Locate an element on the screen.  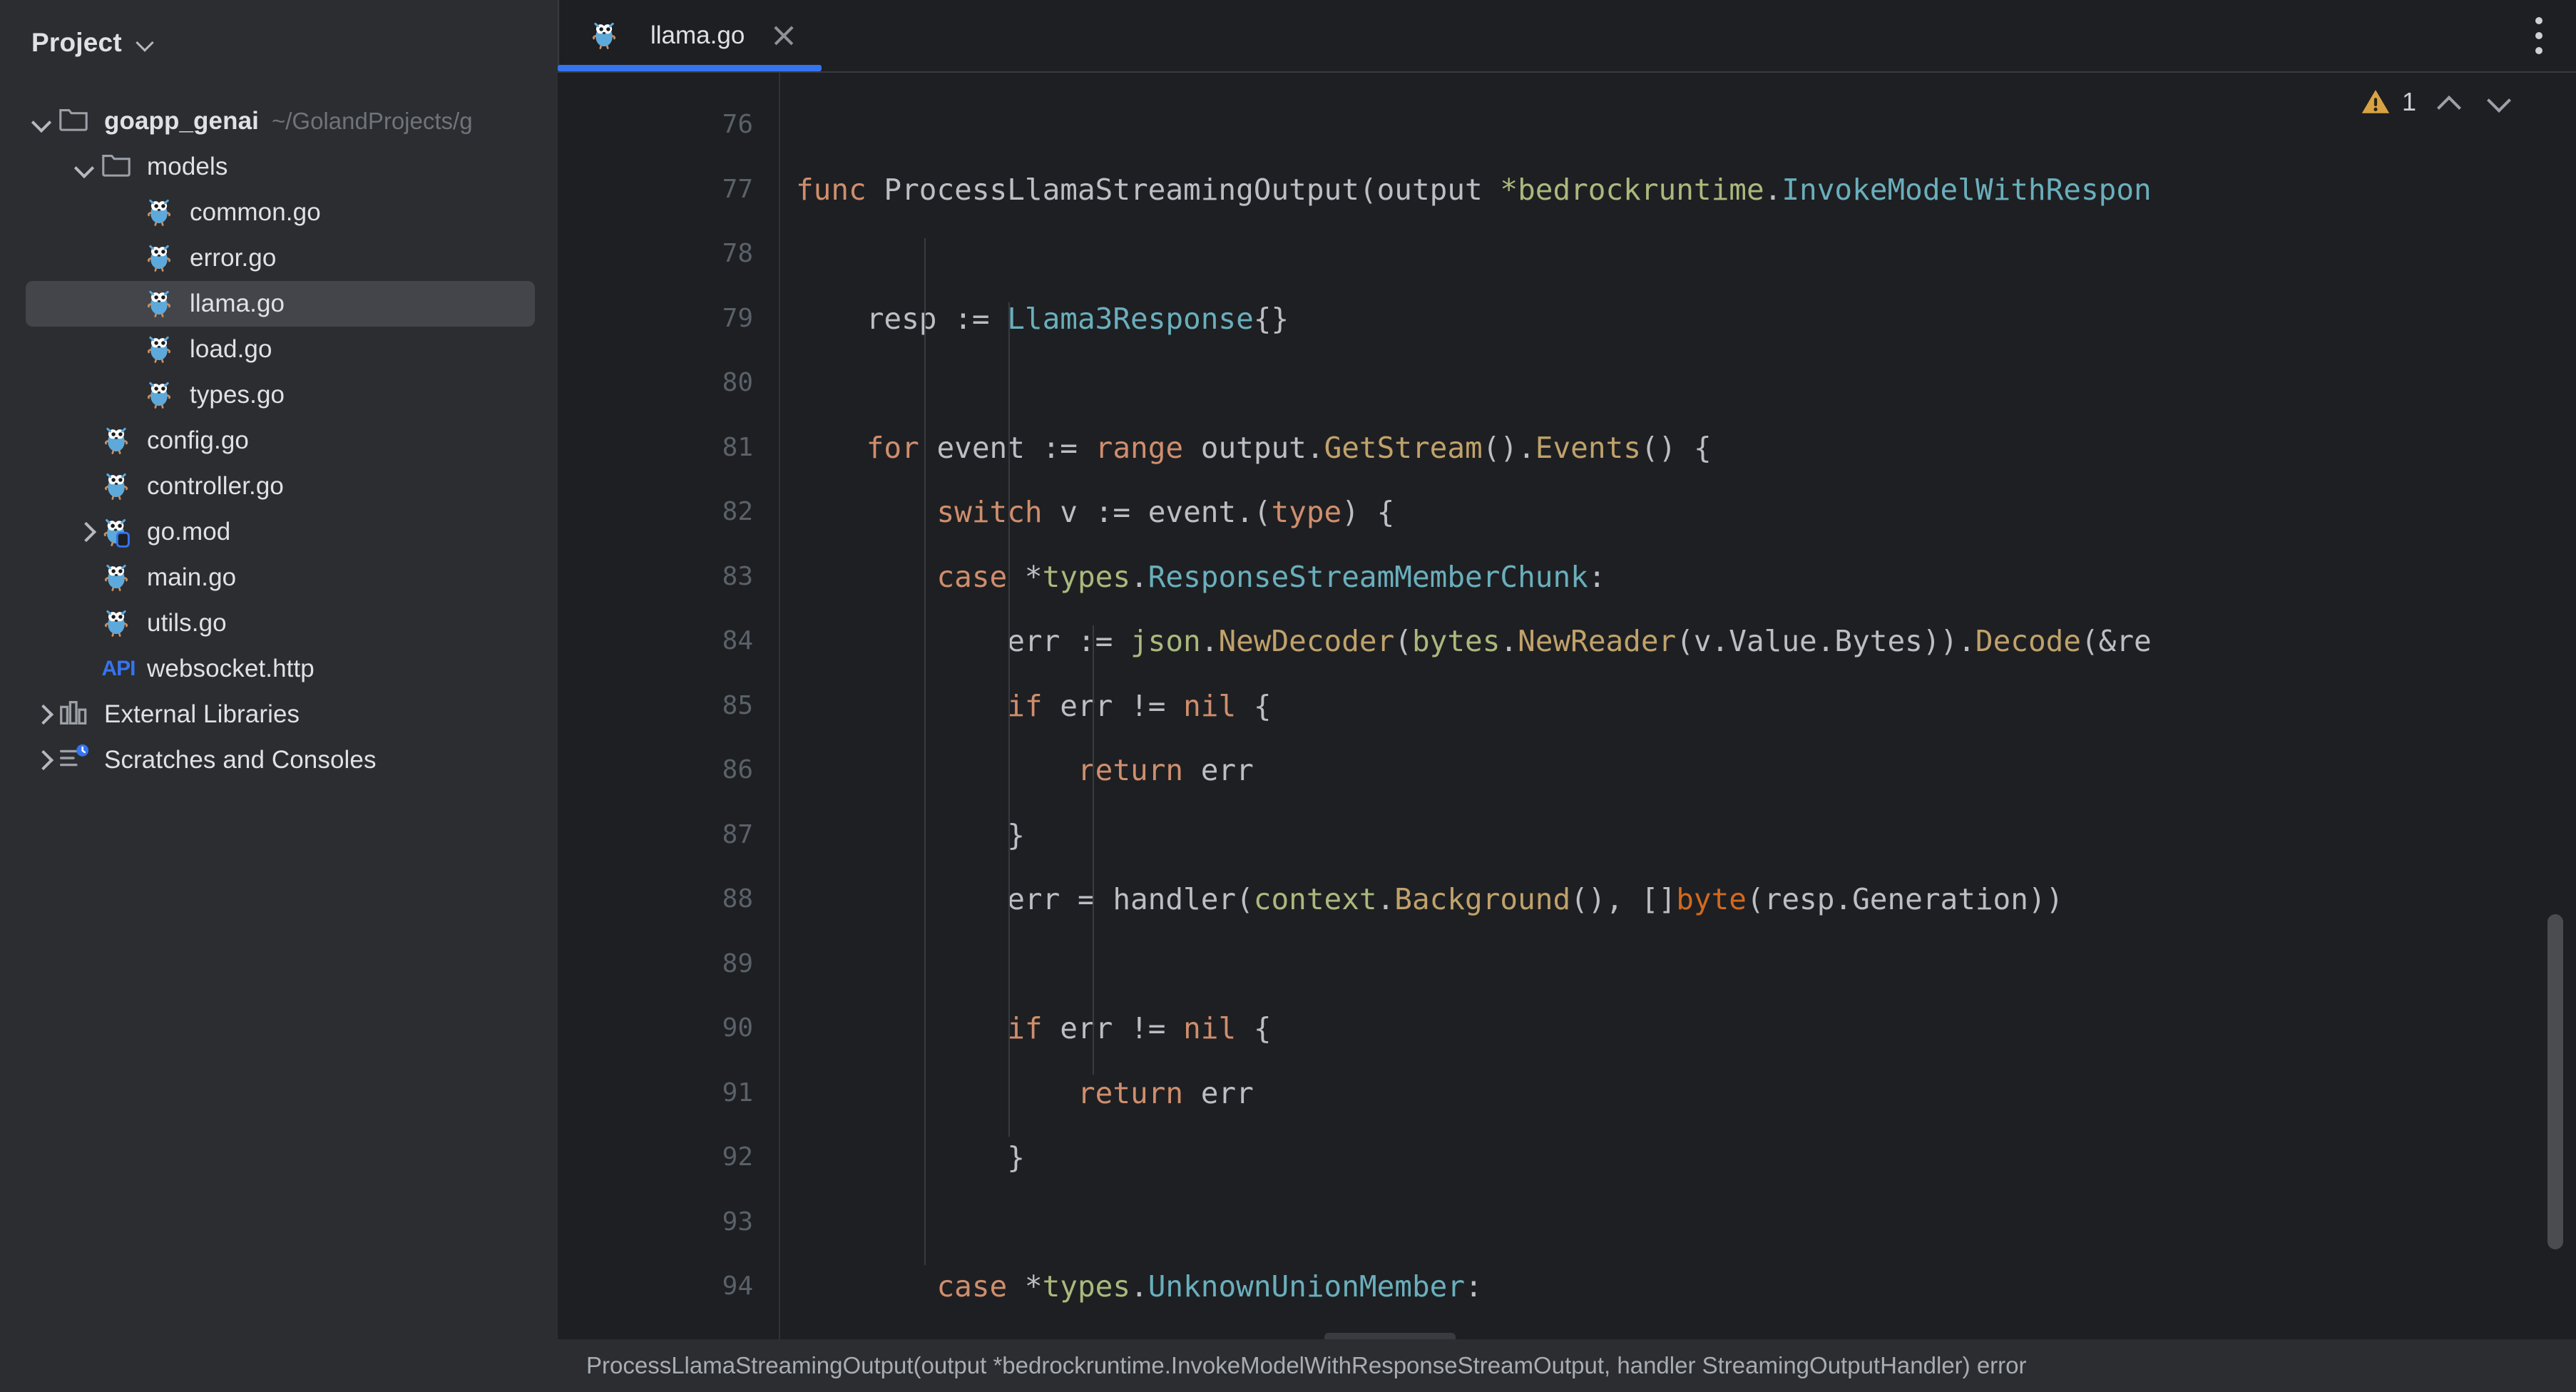
code-line: case *types.UnknownUnionMember: is located at coordinates (1678, 1286).